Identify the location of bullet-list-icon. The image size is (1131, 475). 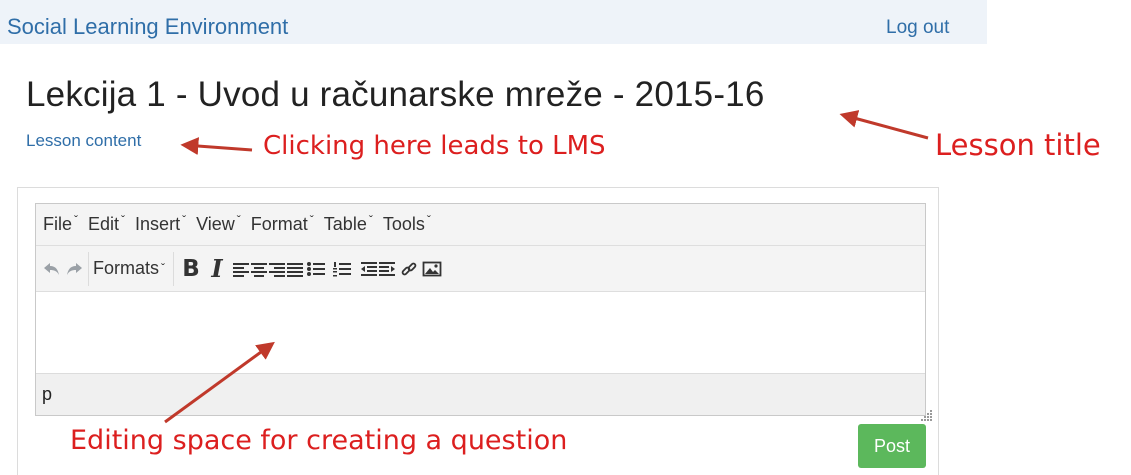
(316, 269).